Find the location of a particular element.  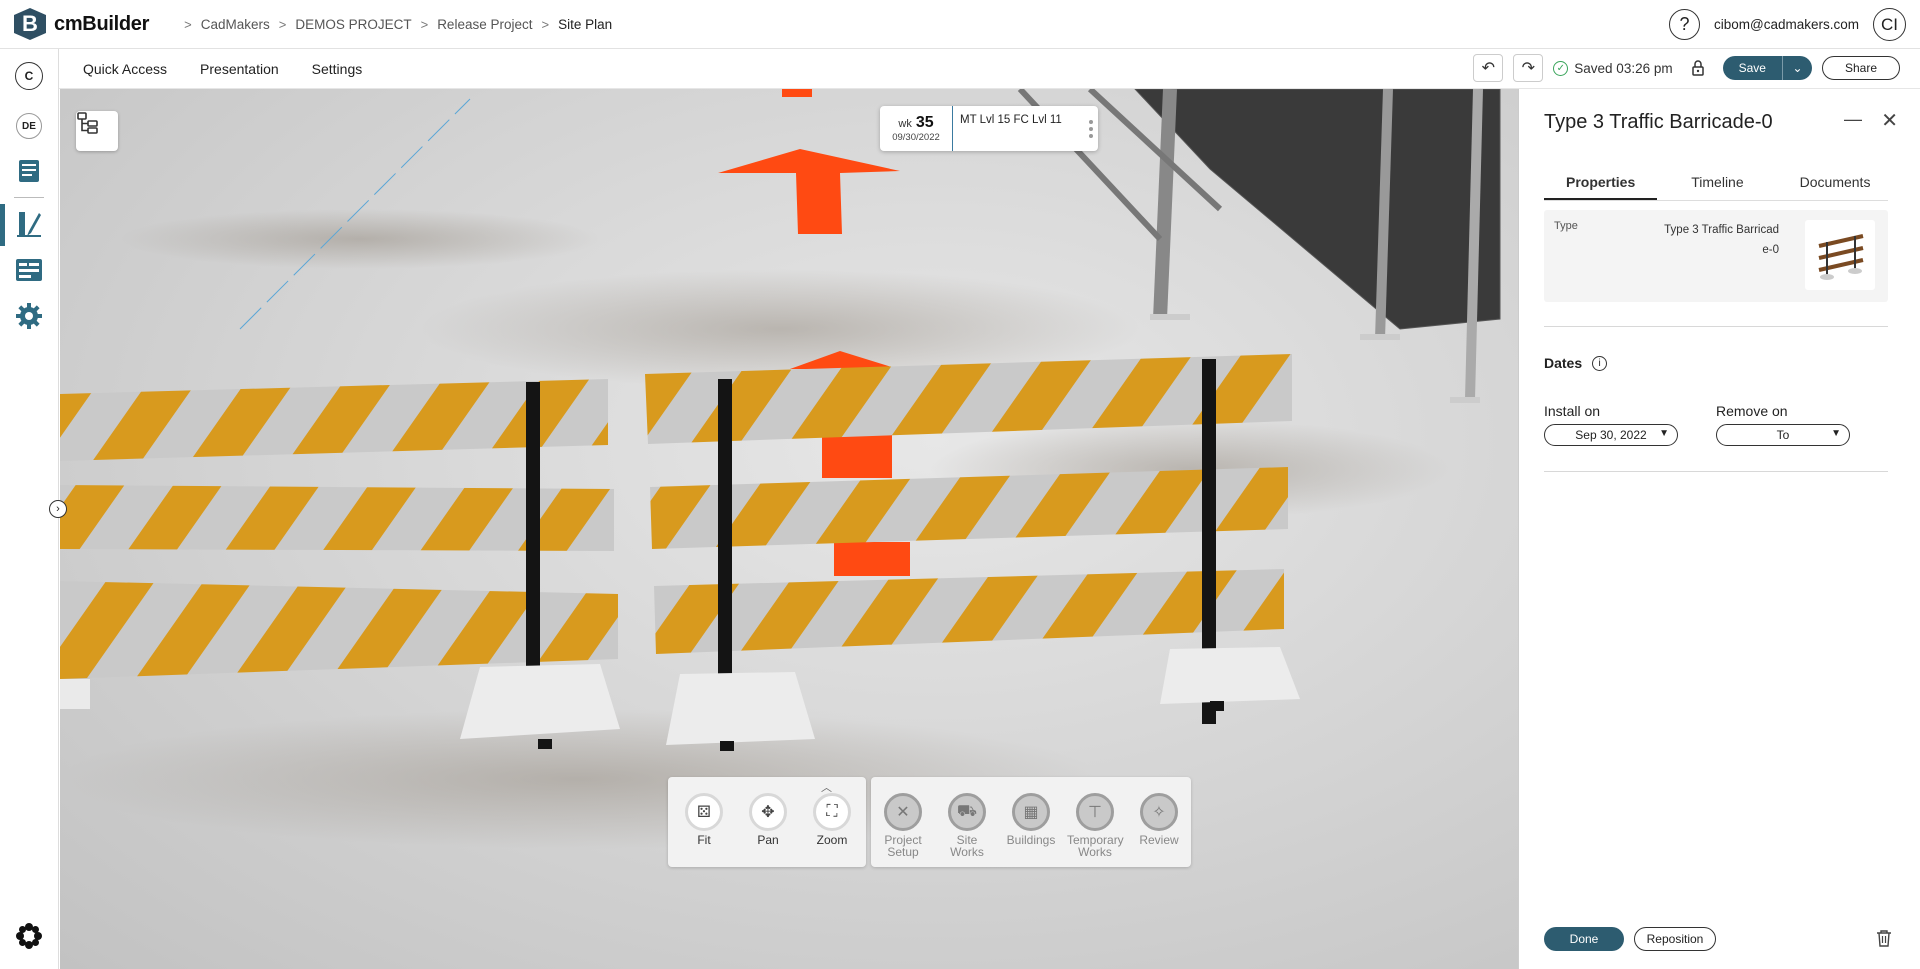

property-row: Type Type 3 Traffic Barricade-0 is located at coordinates (1716, 256).